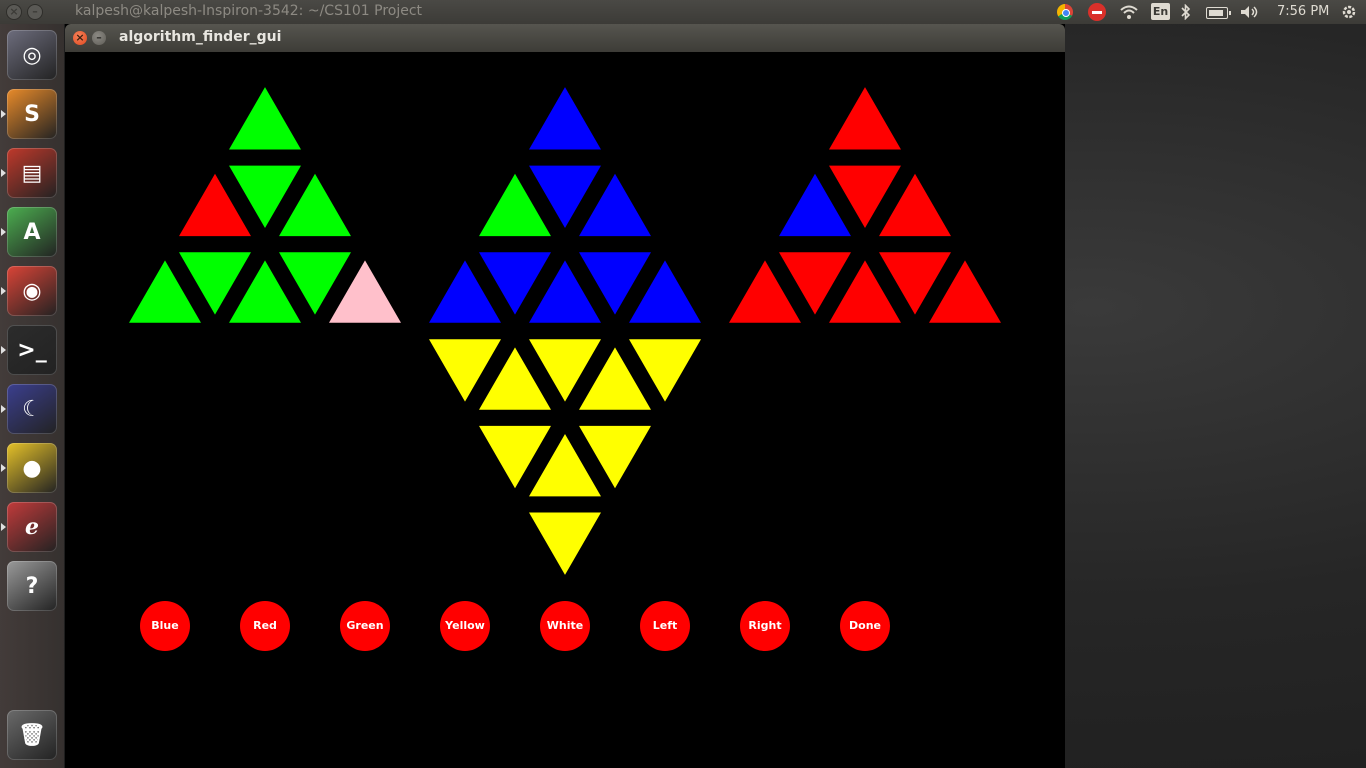  I want to click on ubuntu-dash-glyph: ◎, so click(32, 55).